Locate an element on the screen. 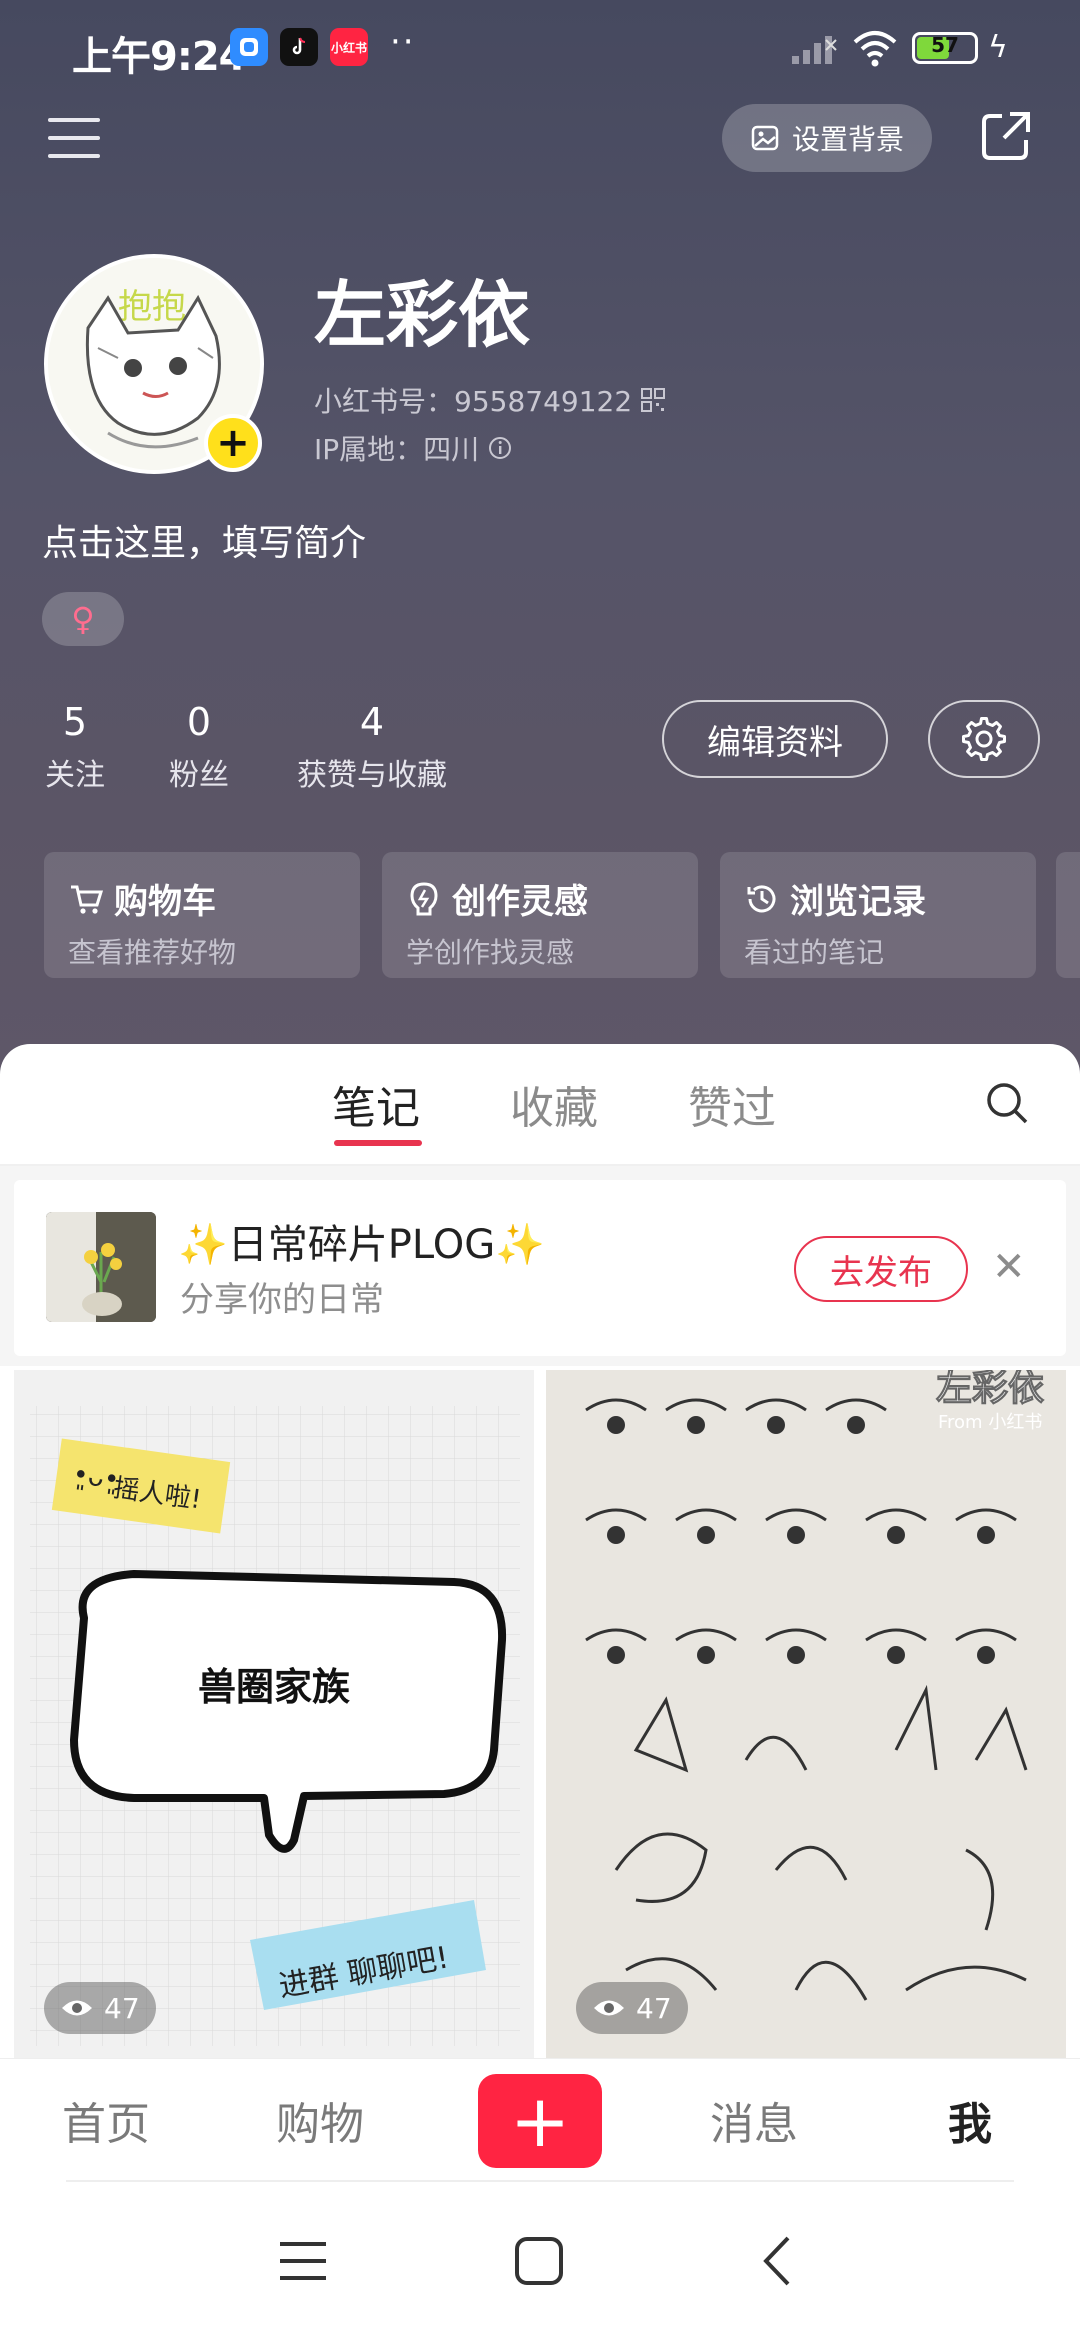 The image size is (1080, 2340). signal-icon is located at coordinates (814, 50).